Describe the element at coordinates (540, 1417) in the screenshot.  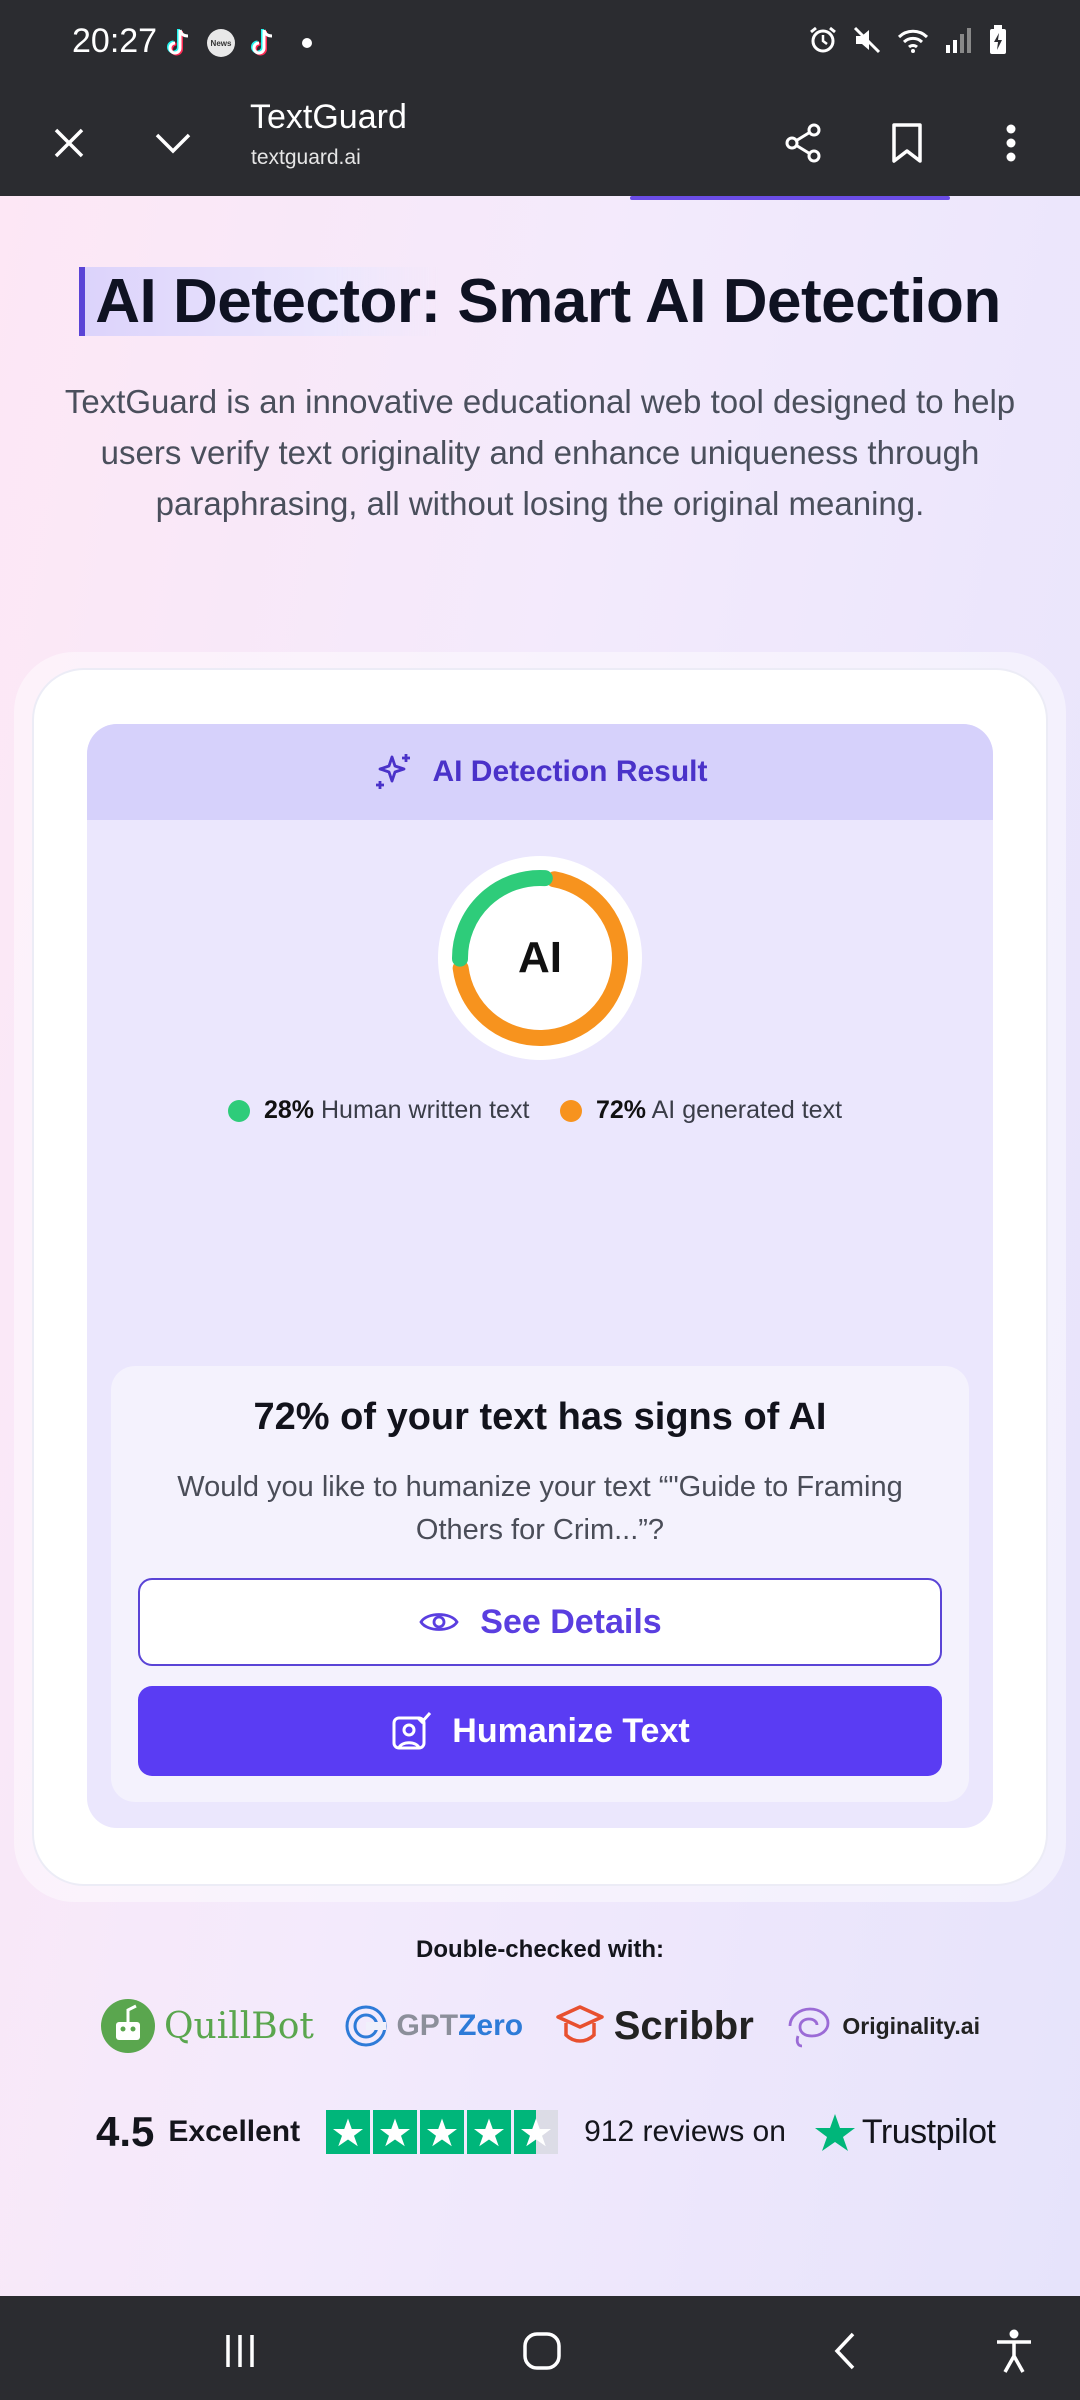
I see `ai-signs-heading: 72% of your text has signs of AI` at that location.